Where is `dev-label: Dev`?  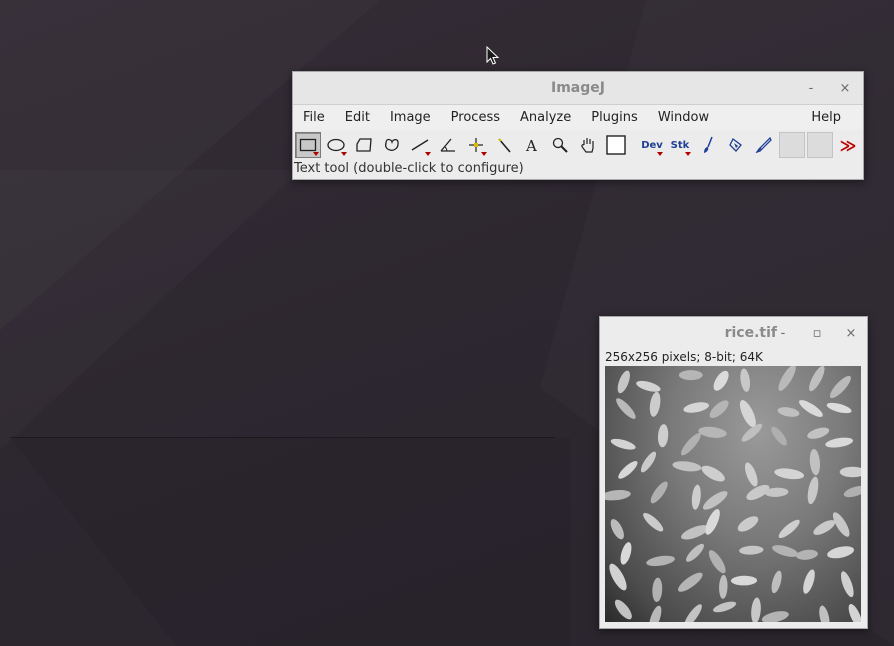
dev-label: Dev is located at coordinates (652, 145).